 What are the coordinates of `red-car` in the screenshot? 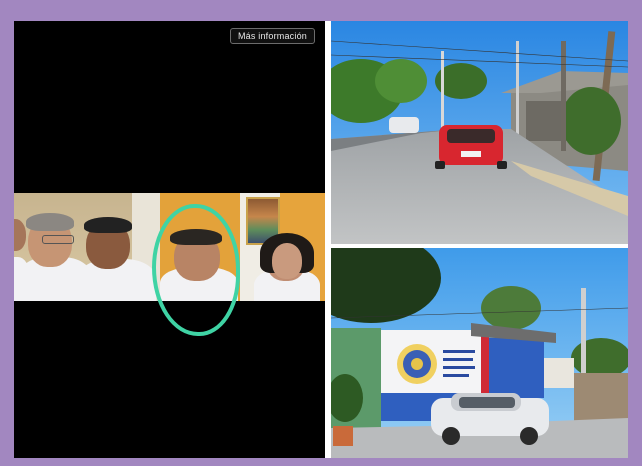 It's located at (471, 147).